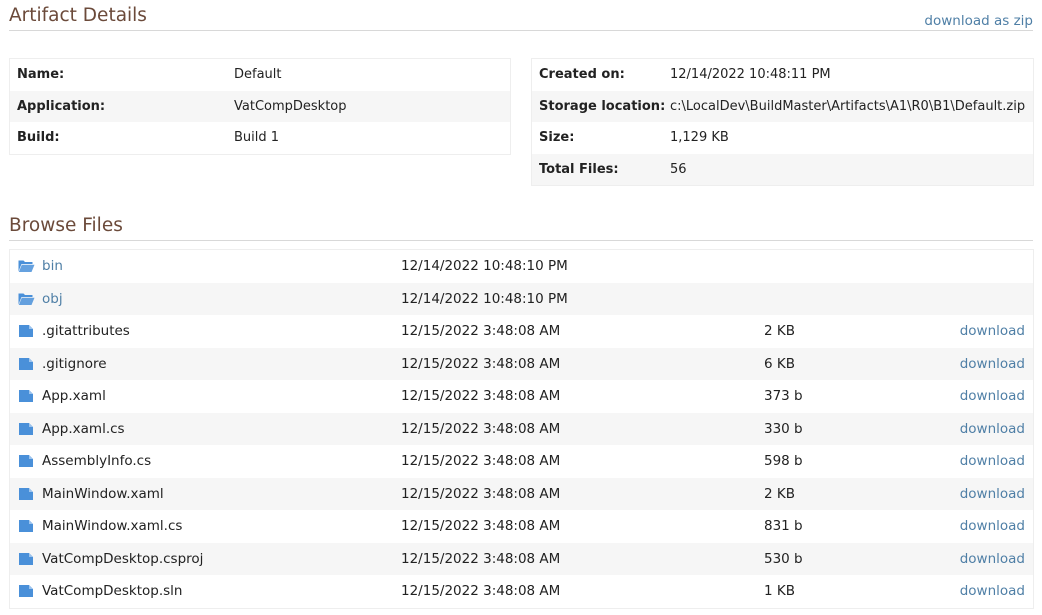  I want to click on file-name: App.xaml.cs, so click(83, 428).